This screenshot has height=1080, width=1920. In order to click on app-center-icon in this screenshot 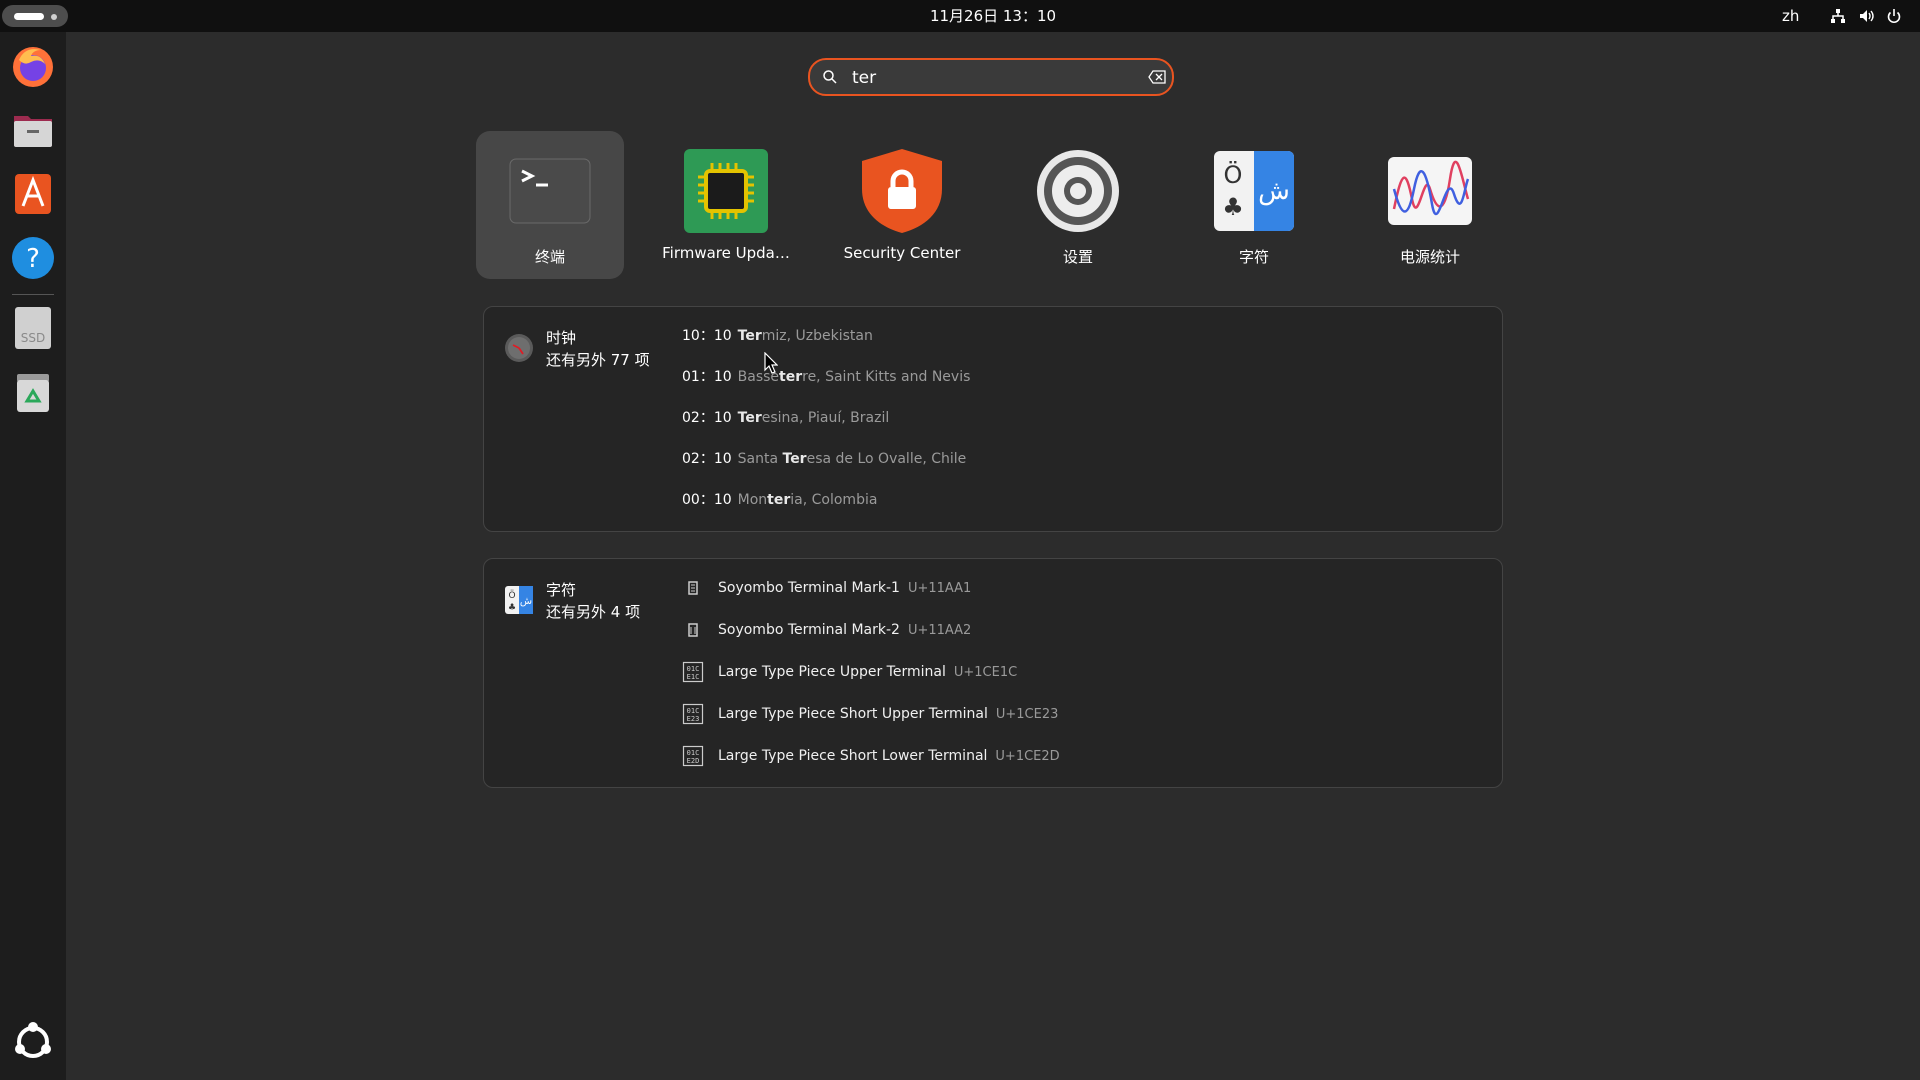, I will do `click(33, 194)`.